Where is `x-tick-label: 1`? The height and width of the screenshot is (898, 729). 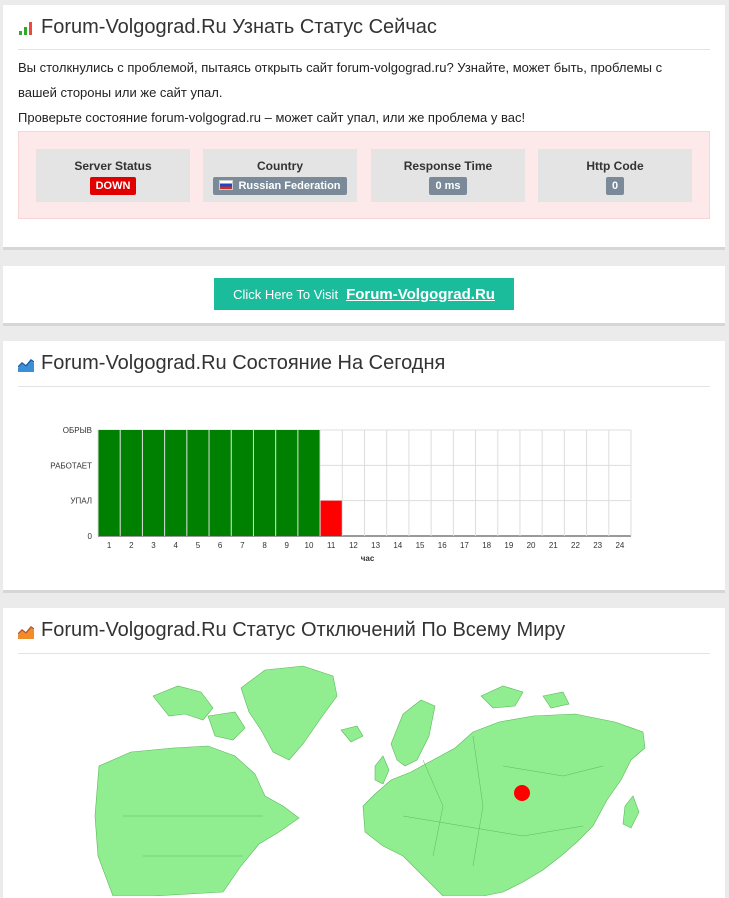 x-tick-label: 1 is located at coordinates (109, 545).